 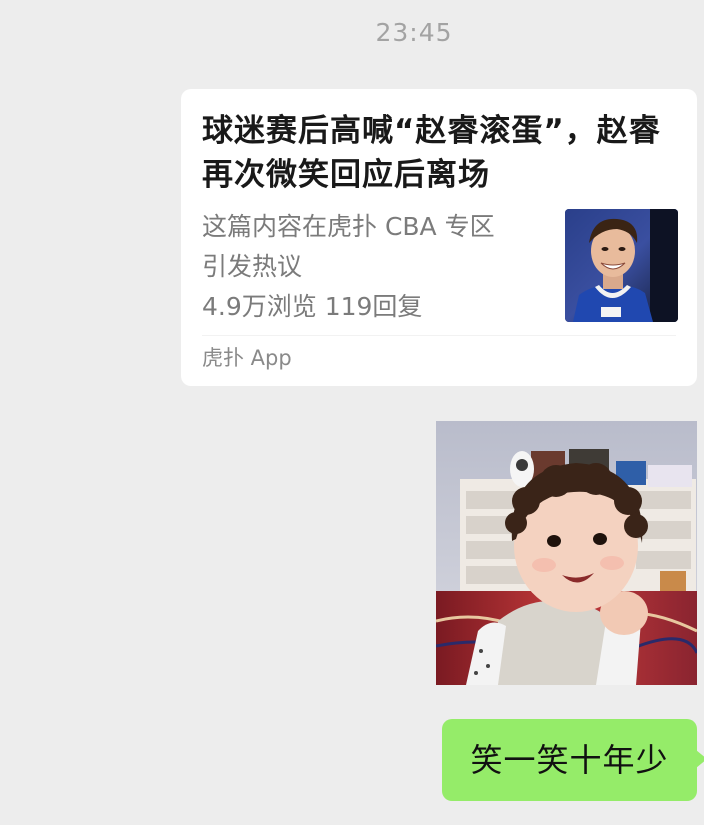 What do you see at coordinates (439, 335) in the screenshot?
I see `link-card-divider` at bounding box center [439, 335].